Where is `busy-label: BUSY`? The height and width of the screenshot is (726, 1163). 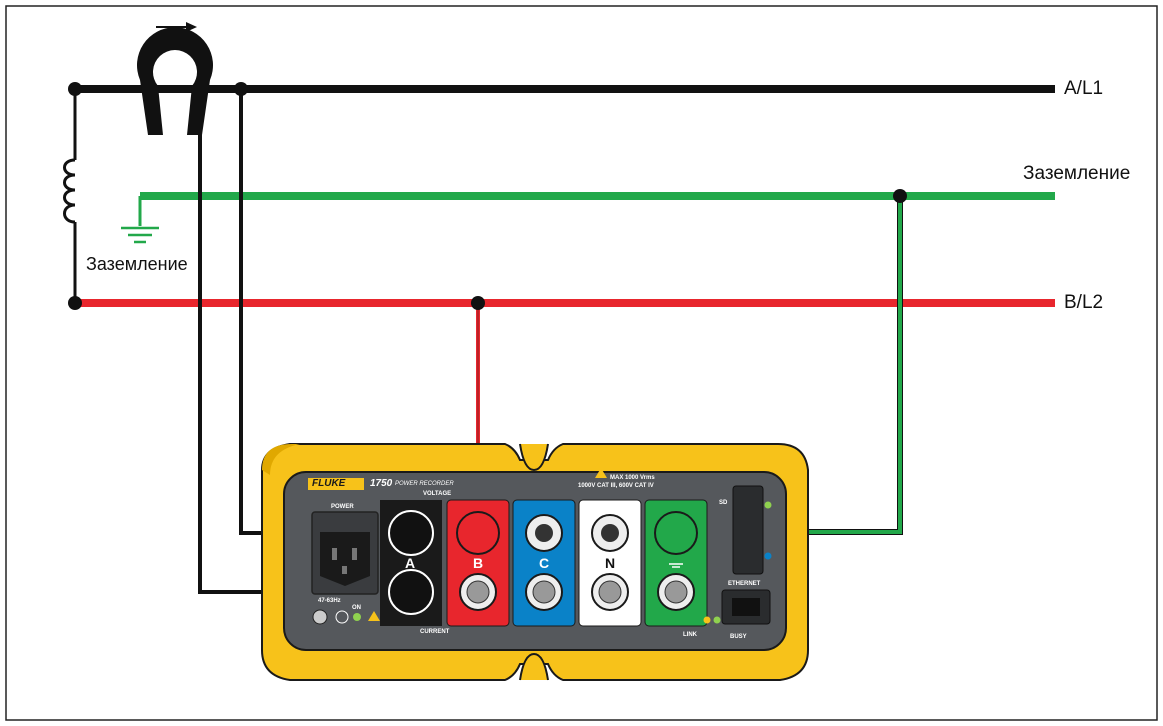 busy-label: BUSY is located at coordinates (738, 637).